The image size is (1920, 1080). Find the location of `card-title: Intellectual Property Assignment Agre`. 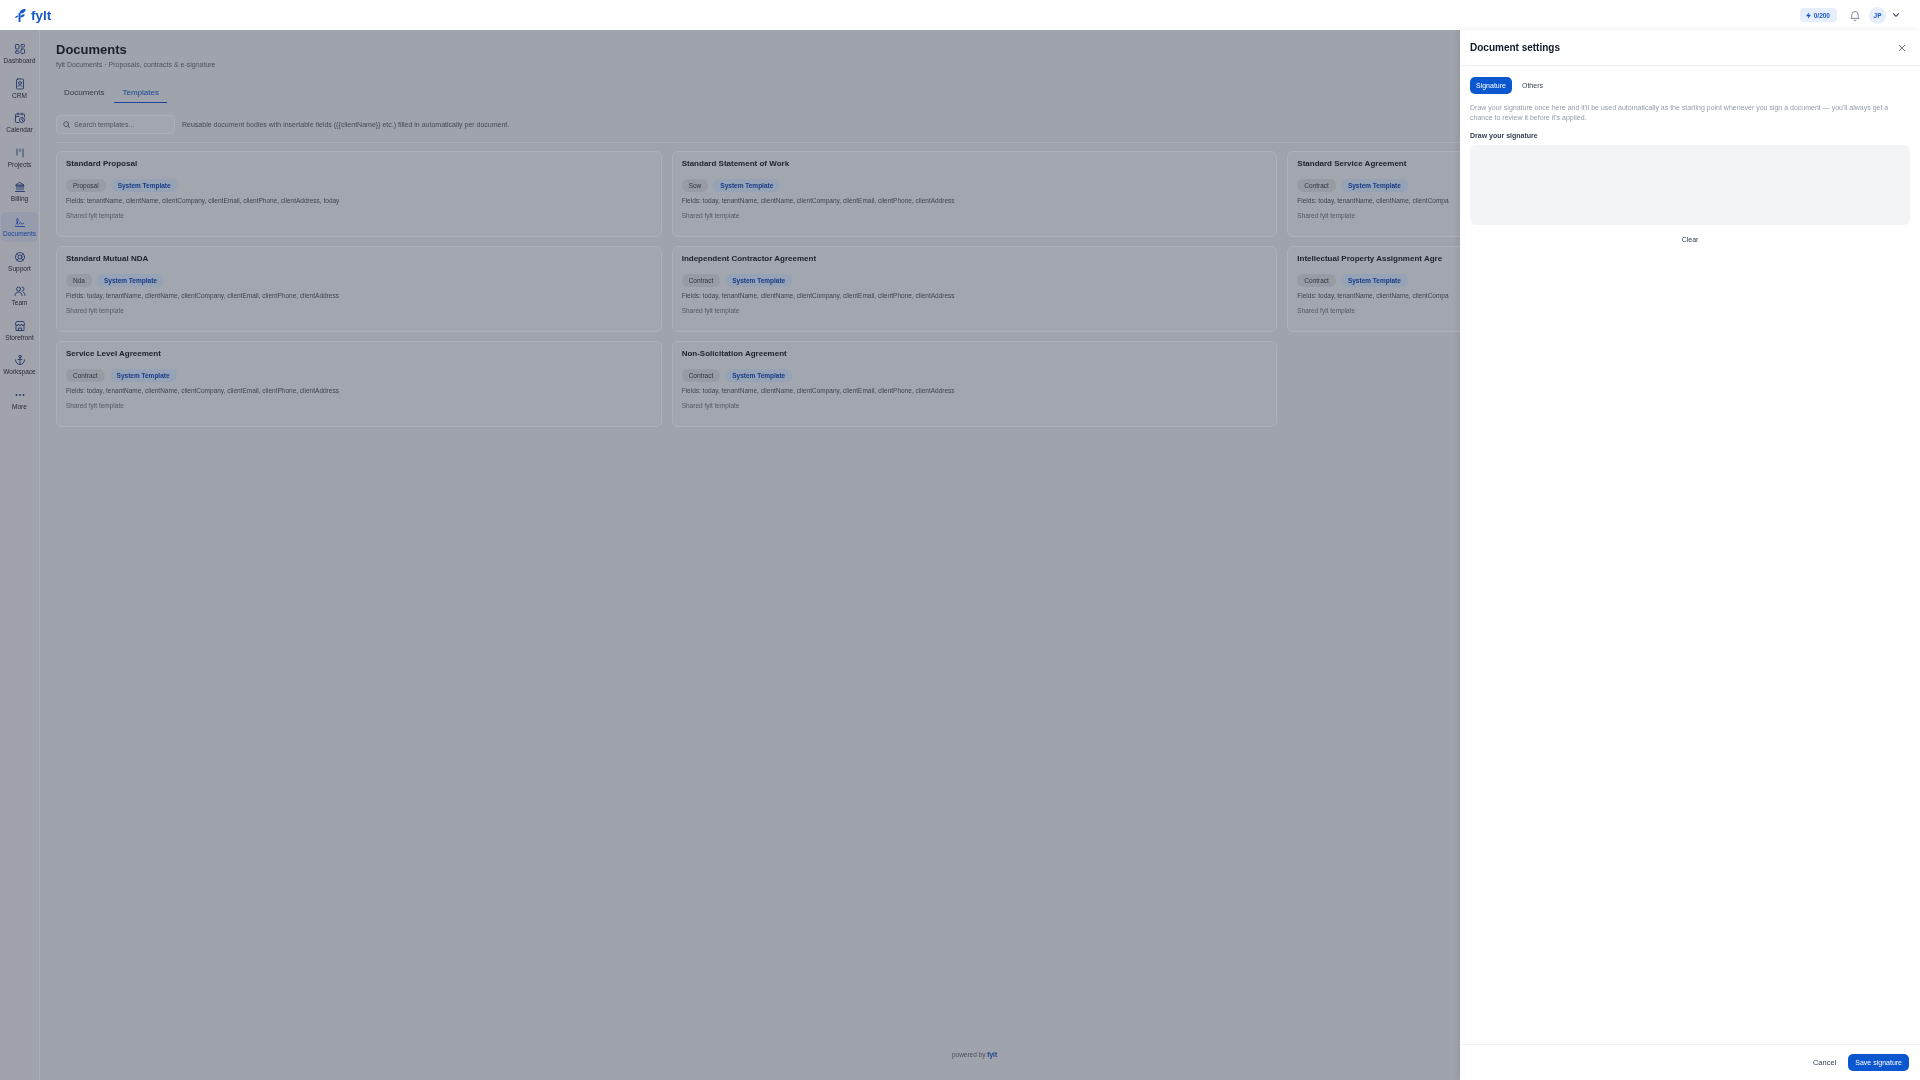

card-title: Intellectual Property Assignment Agre is located at coordinates (1370, 259).